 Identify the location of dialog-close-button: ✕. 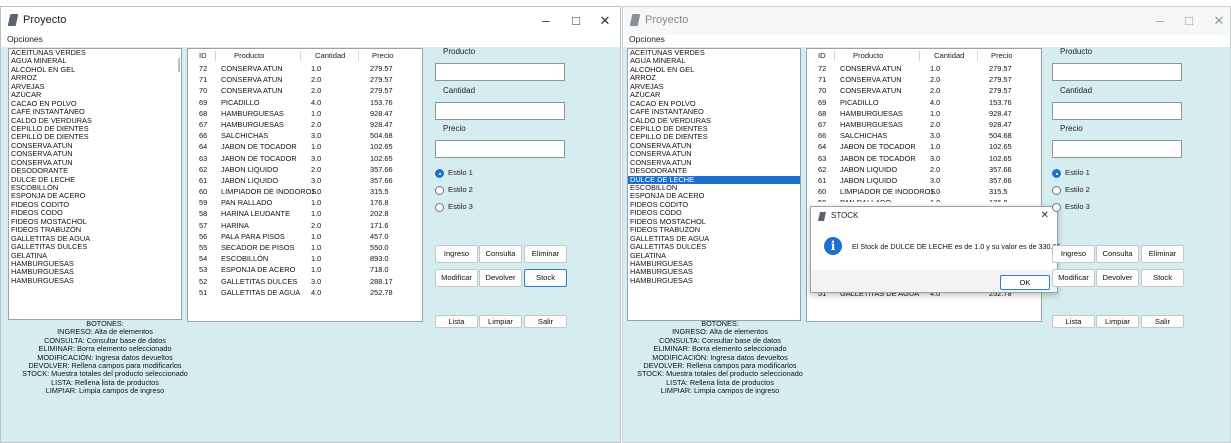
(1045, 215).